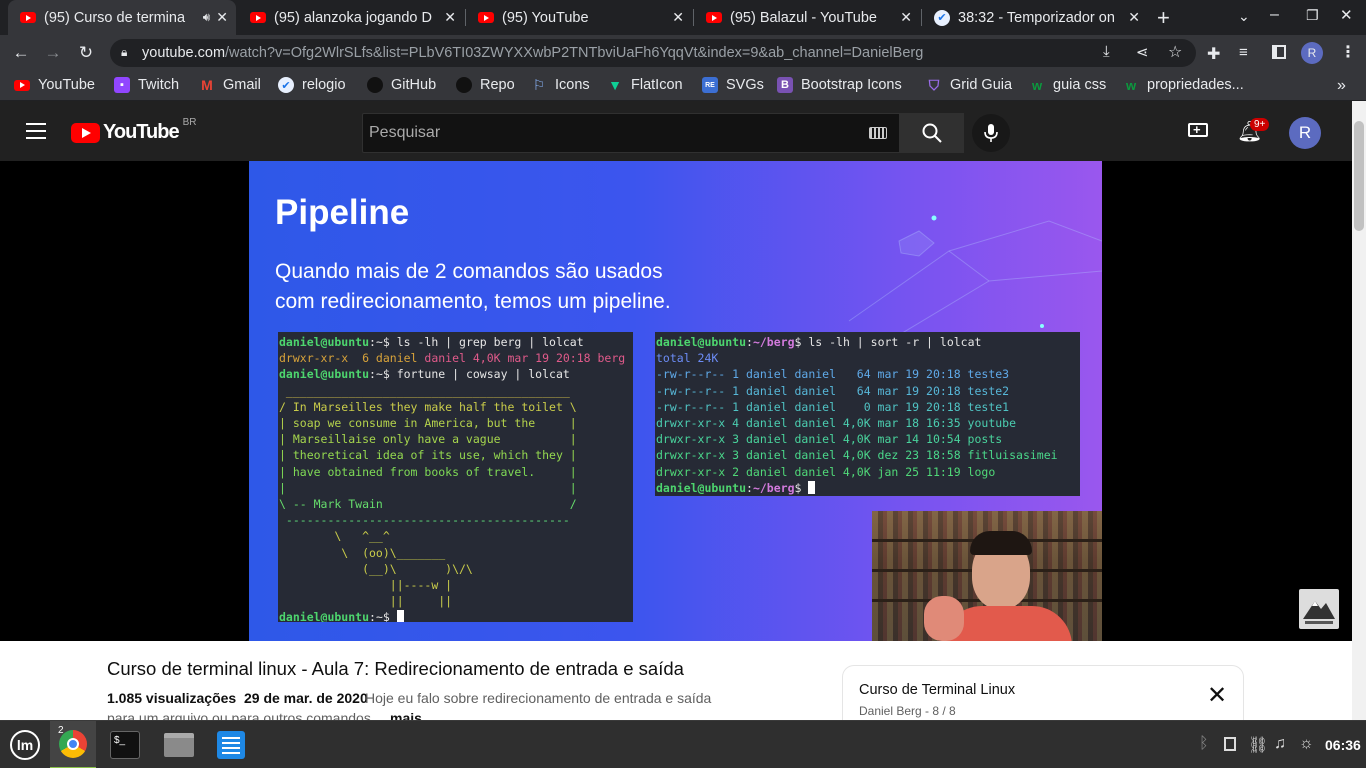 The image size is (1366, 768). What do you see at coordinates (975, 278) in the screenshot?
I see `network-decoration` at bounding box center [975, 278].